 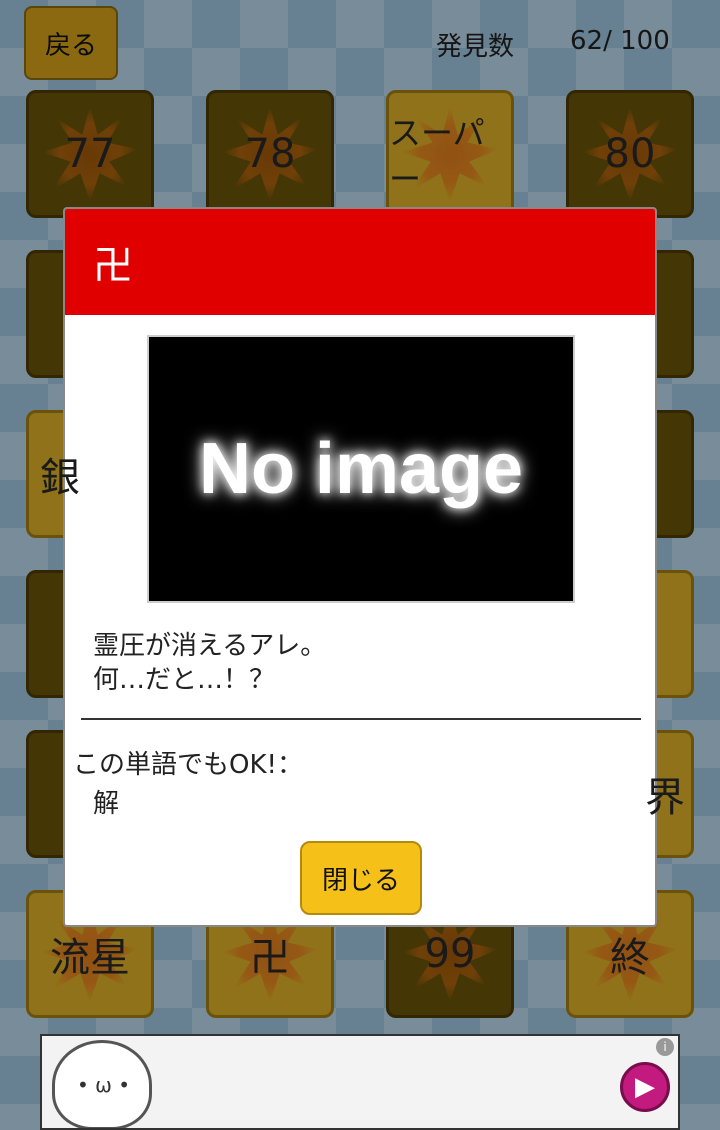 What do you see at coordinates (437, 156) in the screenshot?
I see `tile-label: スーパー` at bounding box center [437, 156].